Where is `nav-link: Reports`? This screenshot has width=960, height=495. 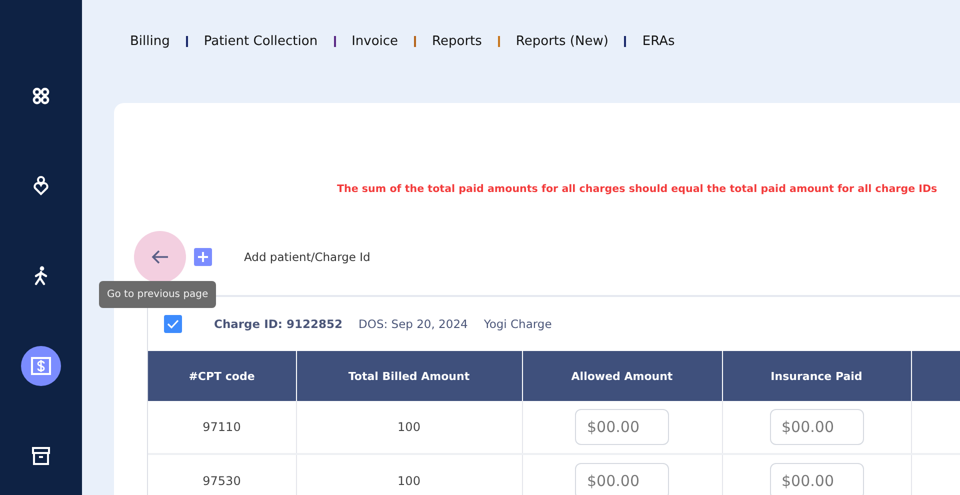 nav-link: Reports is located at coordinates (457, 41).